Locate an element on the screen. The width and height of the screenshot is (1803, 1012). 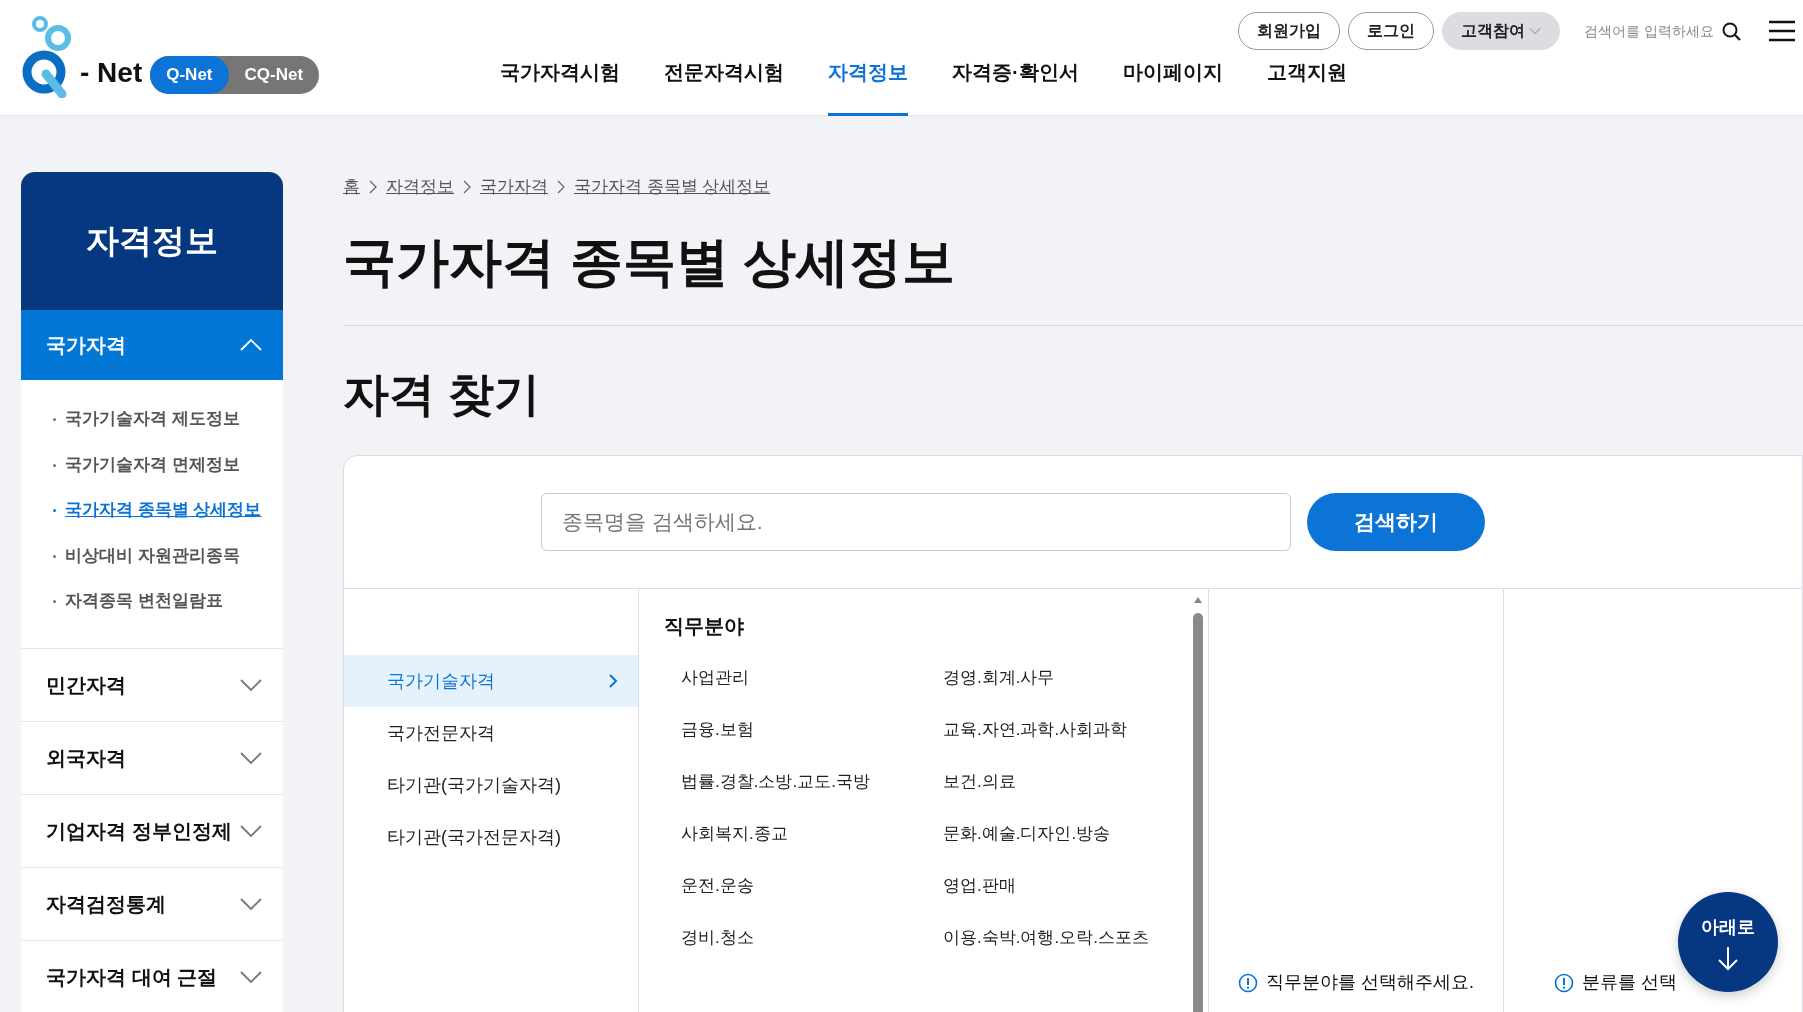
field-item: 교육.자연.과학.사회과학 is located at coordinates (1051, 730).